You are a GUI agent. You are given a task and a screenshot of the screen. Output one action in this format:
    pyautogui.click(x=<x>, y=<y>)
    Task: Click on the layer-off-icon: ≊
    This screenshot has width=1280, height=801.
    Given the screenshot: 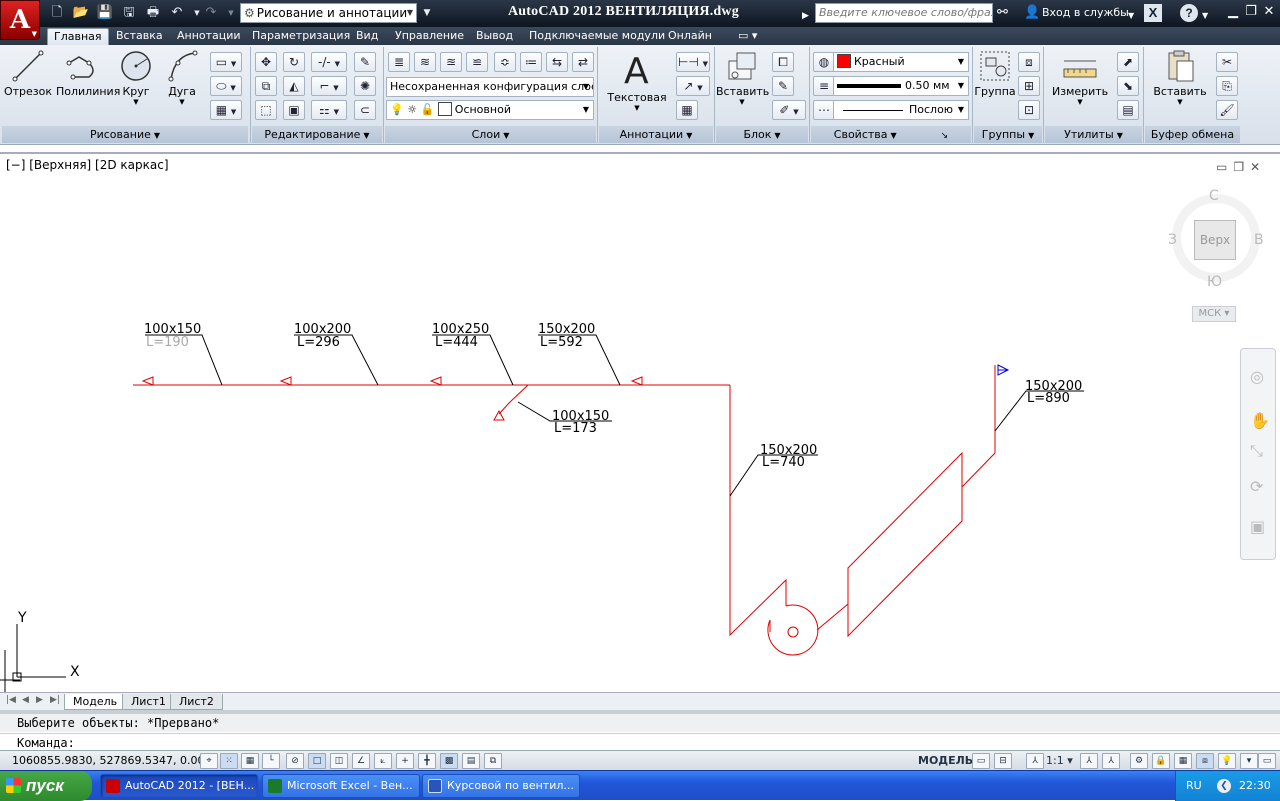 What is the action you would take?
    pyautogui.click(x=451, y=62)
    